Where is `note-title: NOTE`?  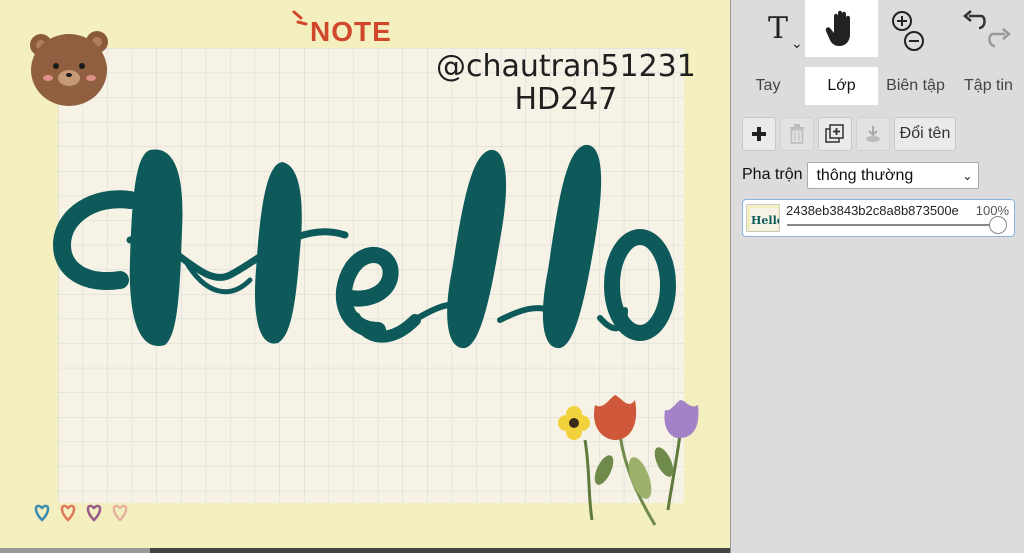
note-title: NOTE is located at coordinates (351, 31).